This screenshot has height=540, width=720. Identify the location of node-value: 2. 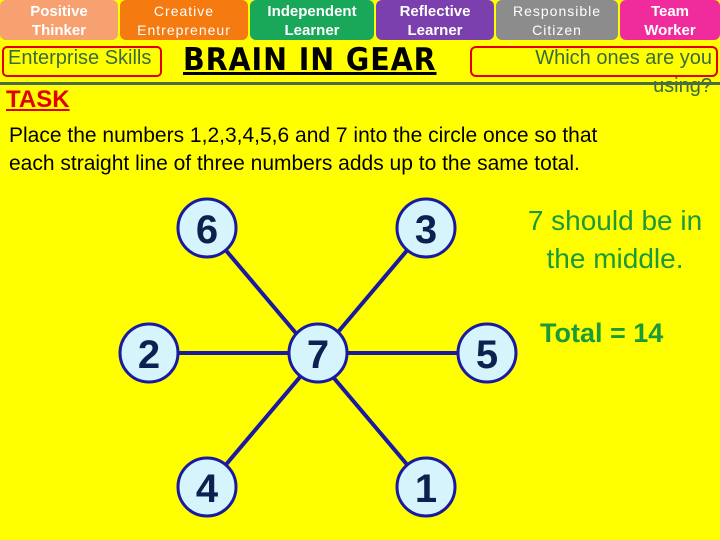
(149, 355).